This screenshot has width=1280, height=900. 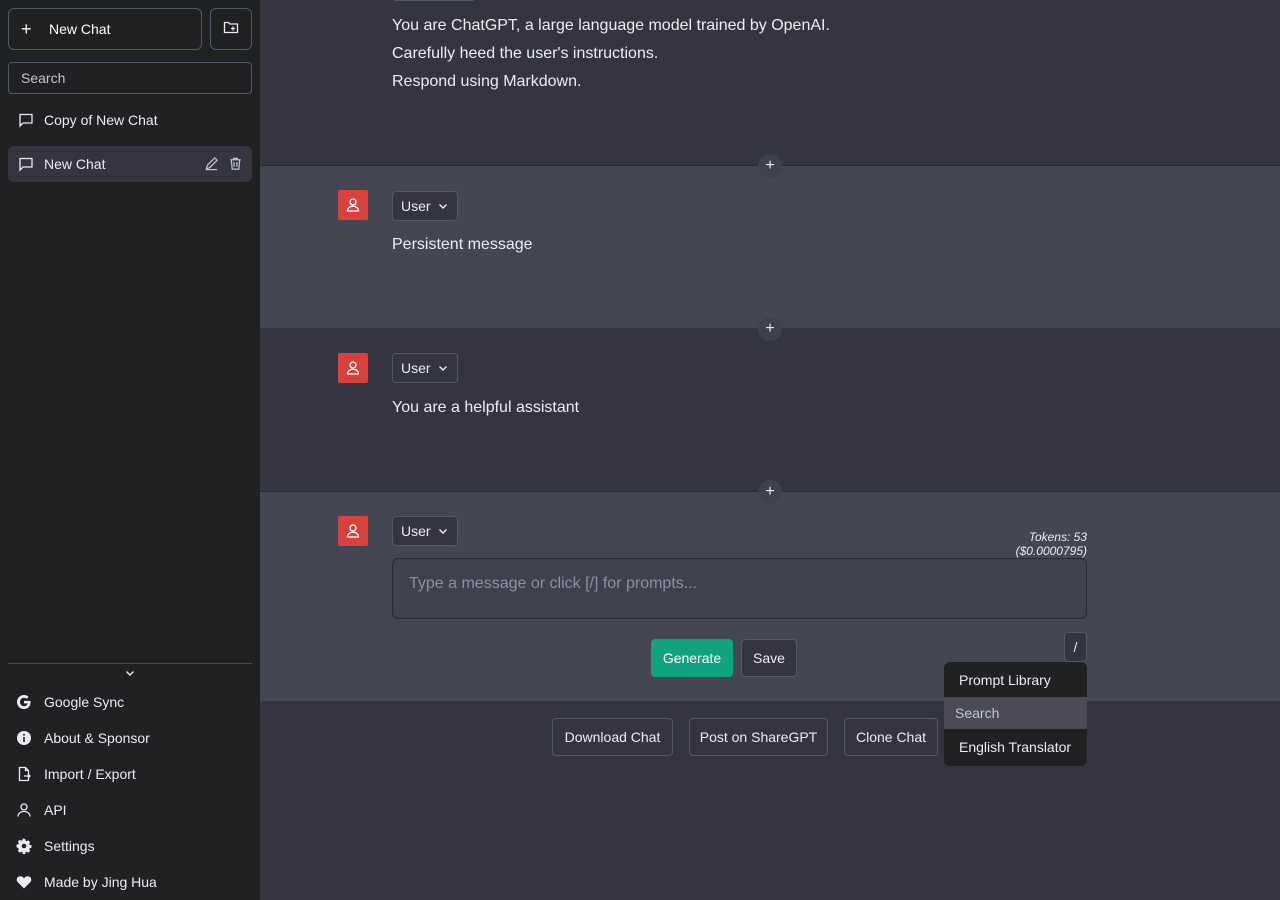 What do you see at coordinates (739, 588) in the screenshot?
I see `message-input` at bounding box center [739, 588].